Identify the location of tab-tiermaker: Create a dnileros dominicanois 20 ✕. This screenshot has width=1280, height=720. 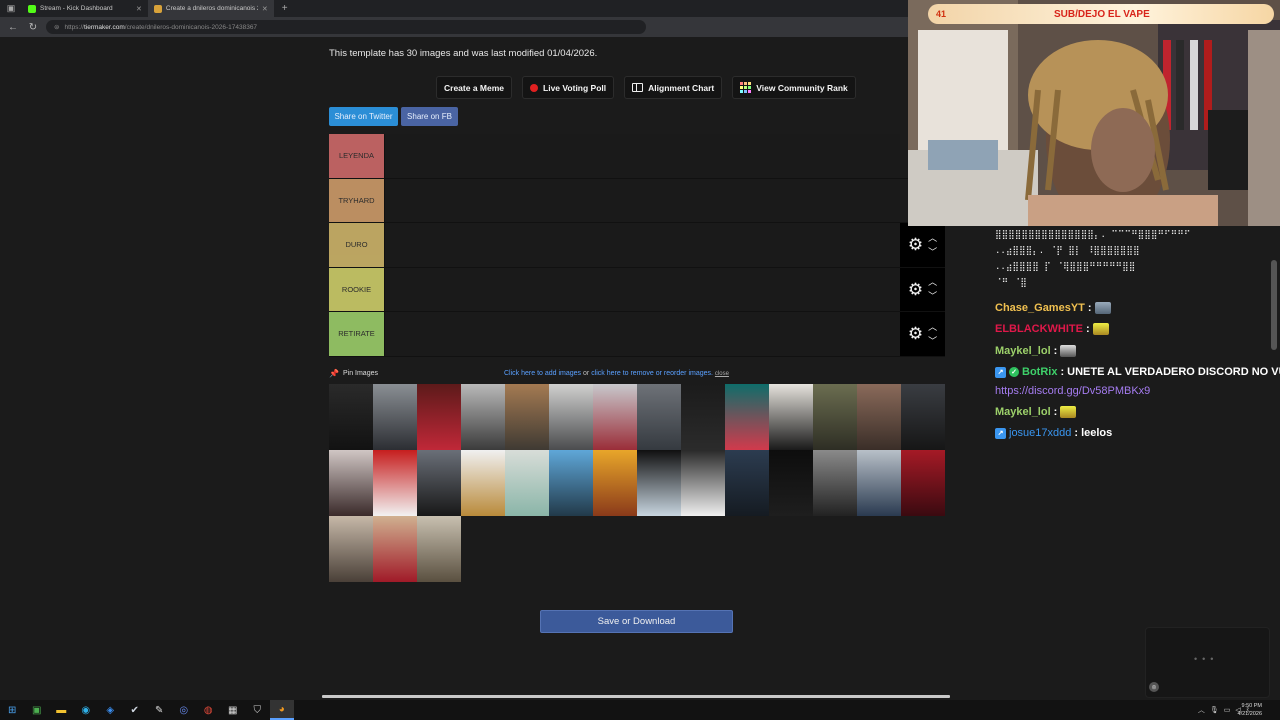
(210, 8).